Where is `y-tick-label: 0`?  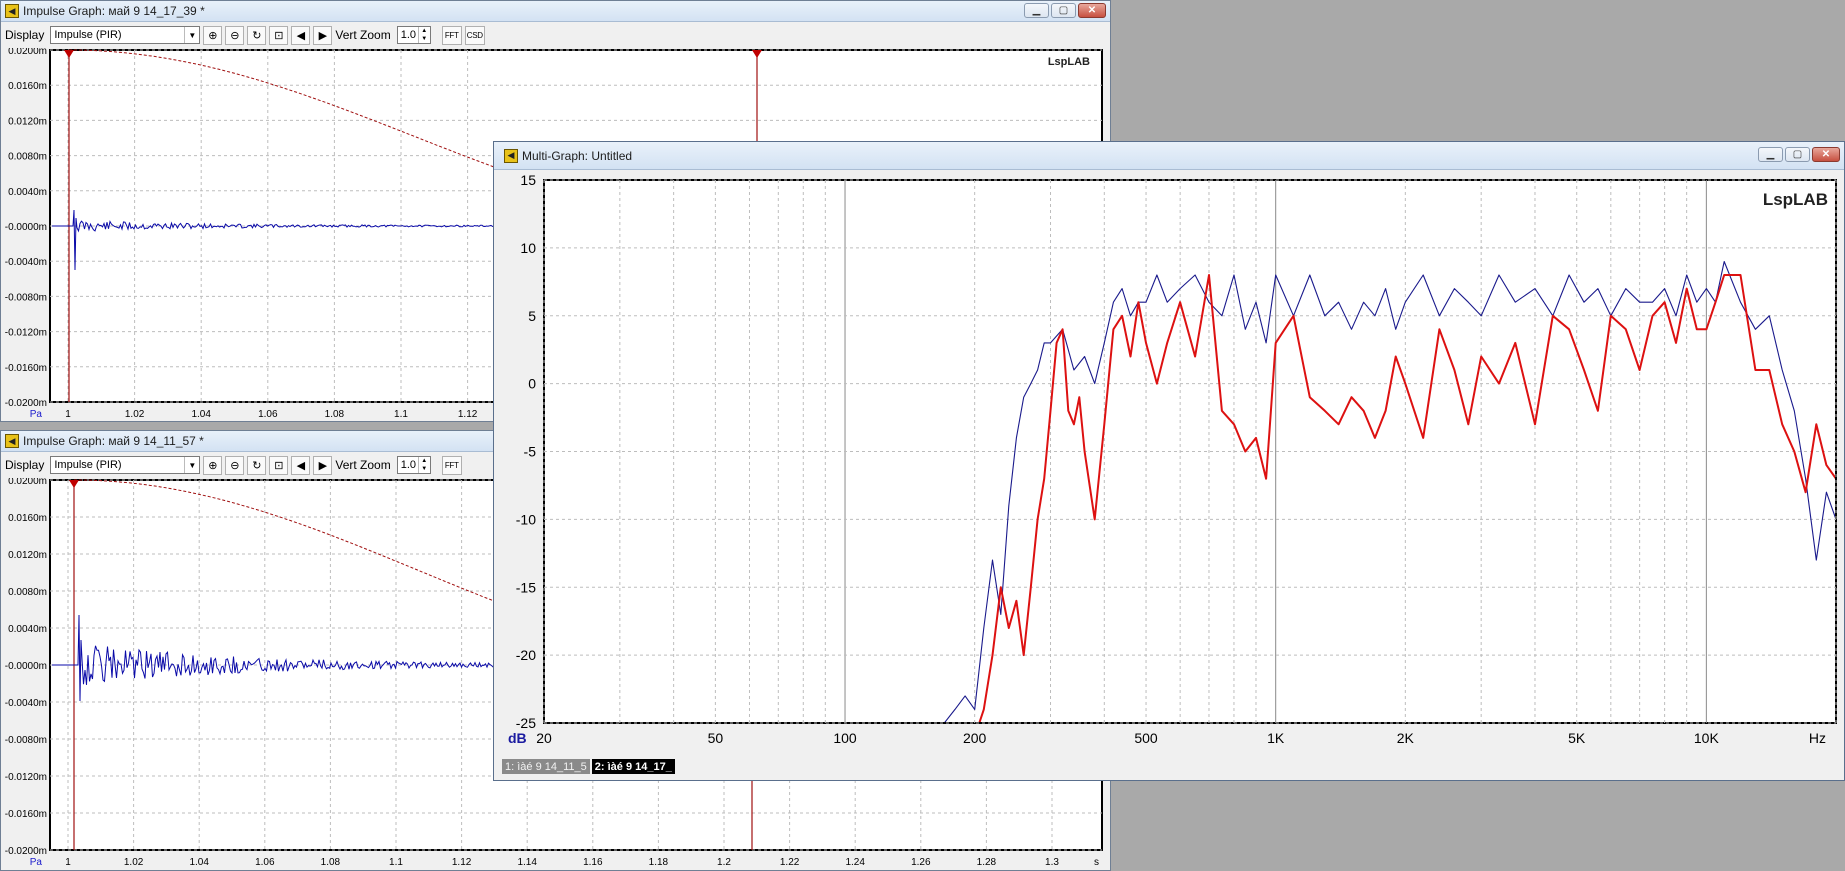
y-tick-label: 0 is located at coordinates (532, 384).